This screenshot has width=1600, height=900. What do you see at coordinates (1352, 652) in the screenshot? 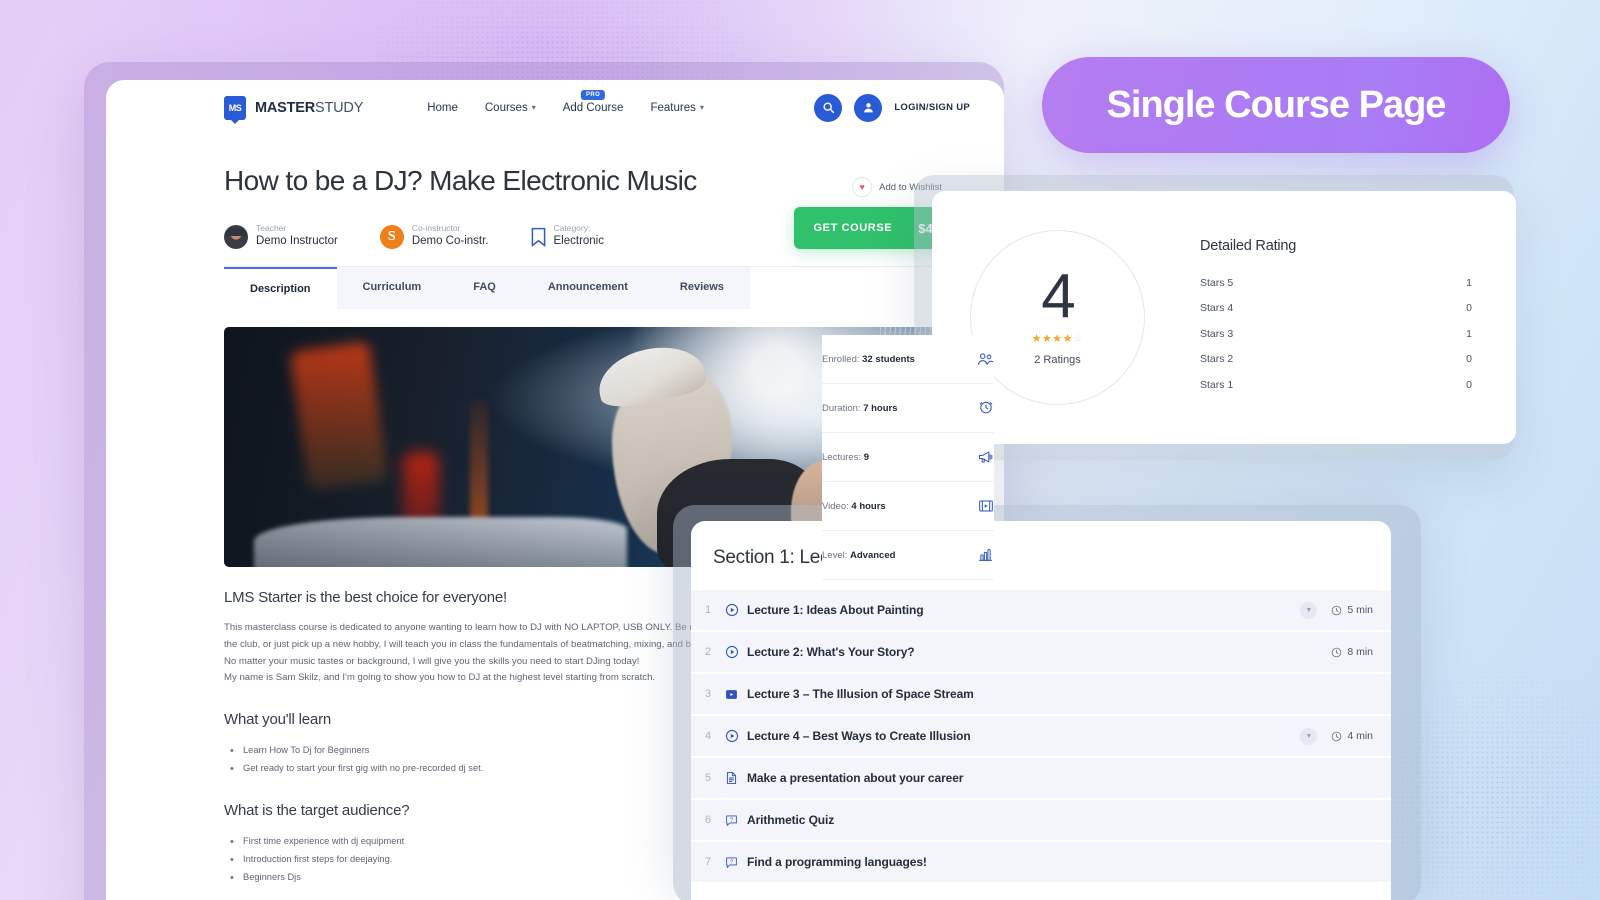
I see `lecture-duration: 8 min` at bounding box center [1352, 652].